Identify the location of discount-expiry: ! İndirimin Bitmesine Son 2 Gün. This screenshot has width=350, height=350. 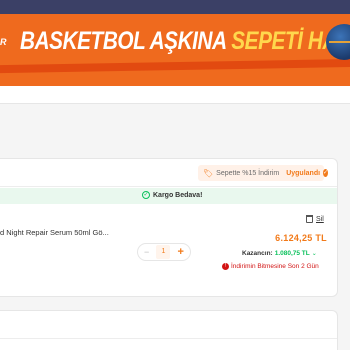
(270, 266).